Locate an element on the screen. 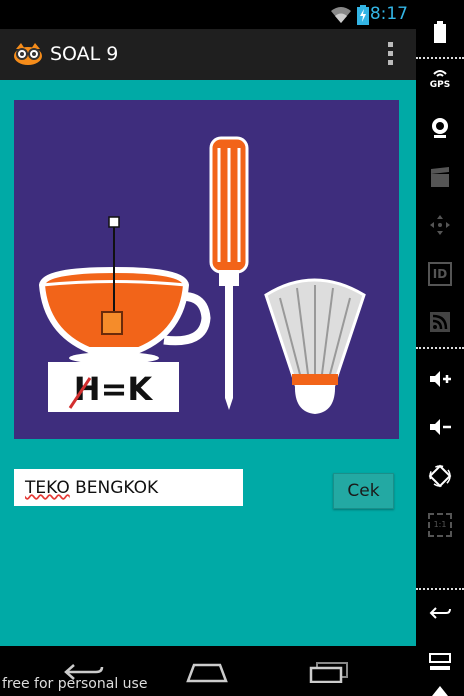 The height and width of the screenshot is (696, 464). emulator-side-panel: GPS ID 1:1 is located at coordinates (440, 348).